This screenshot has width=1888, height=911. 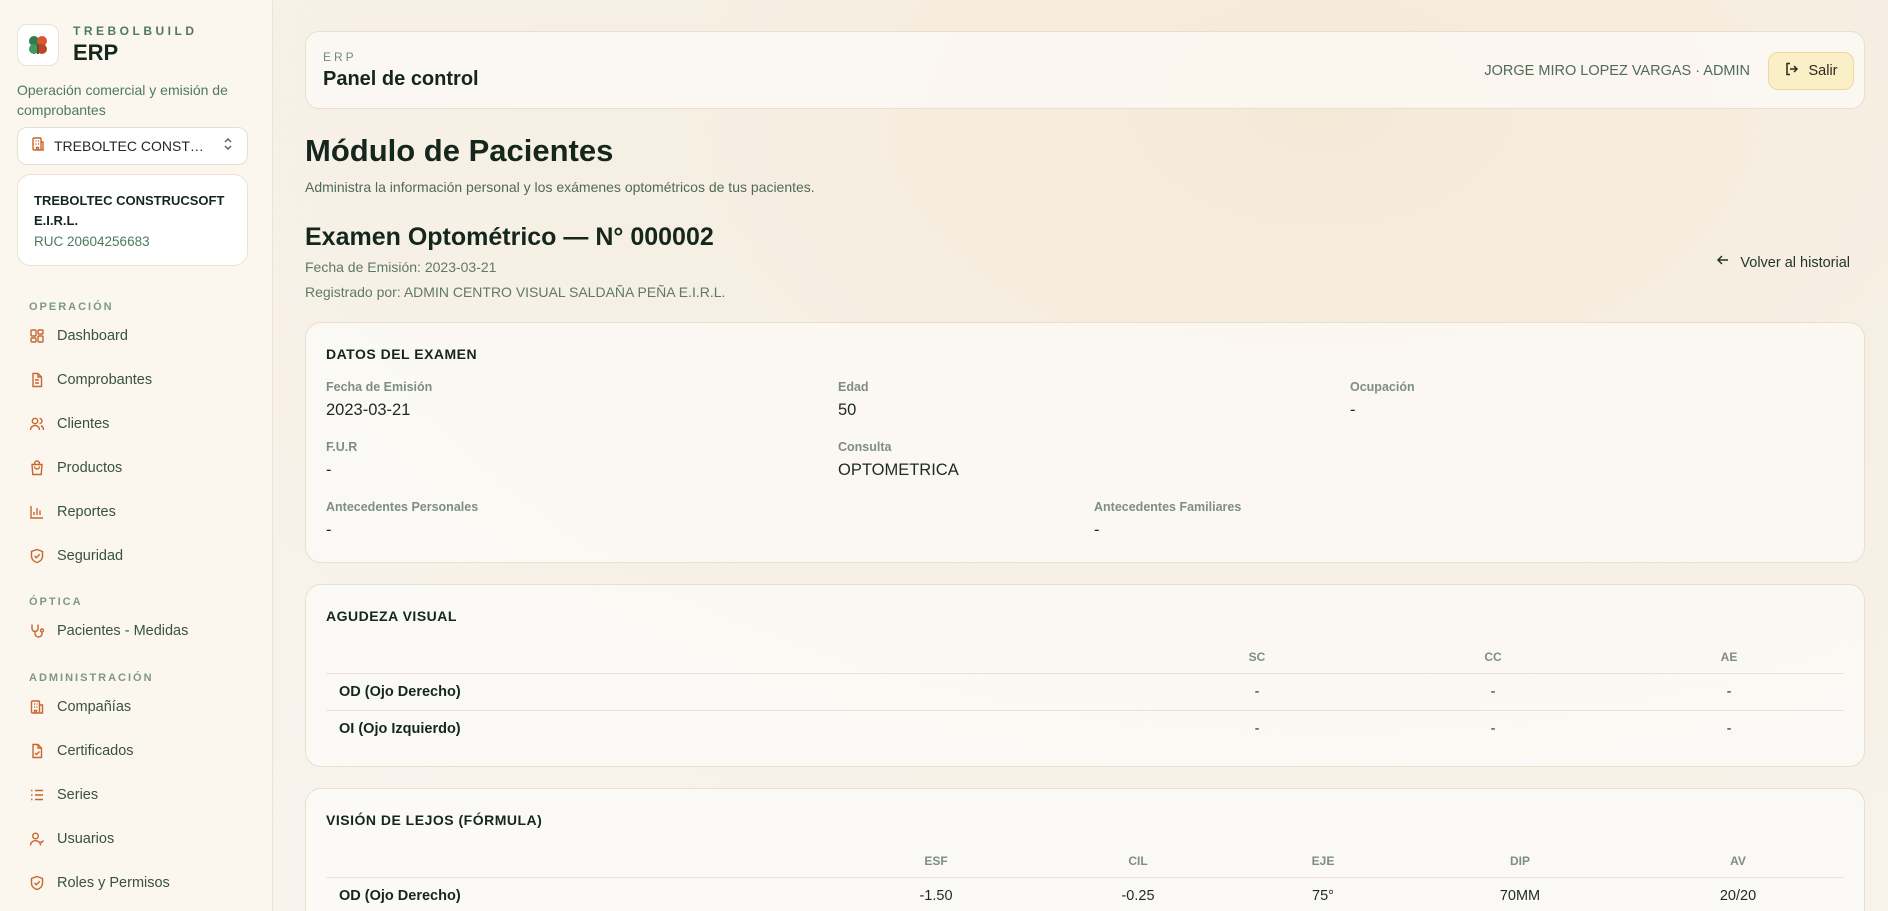 I want to click on sidebar-item-productos: Productos, so click(x=75, y=468).